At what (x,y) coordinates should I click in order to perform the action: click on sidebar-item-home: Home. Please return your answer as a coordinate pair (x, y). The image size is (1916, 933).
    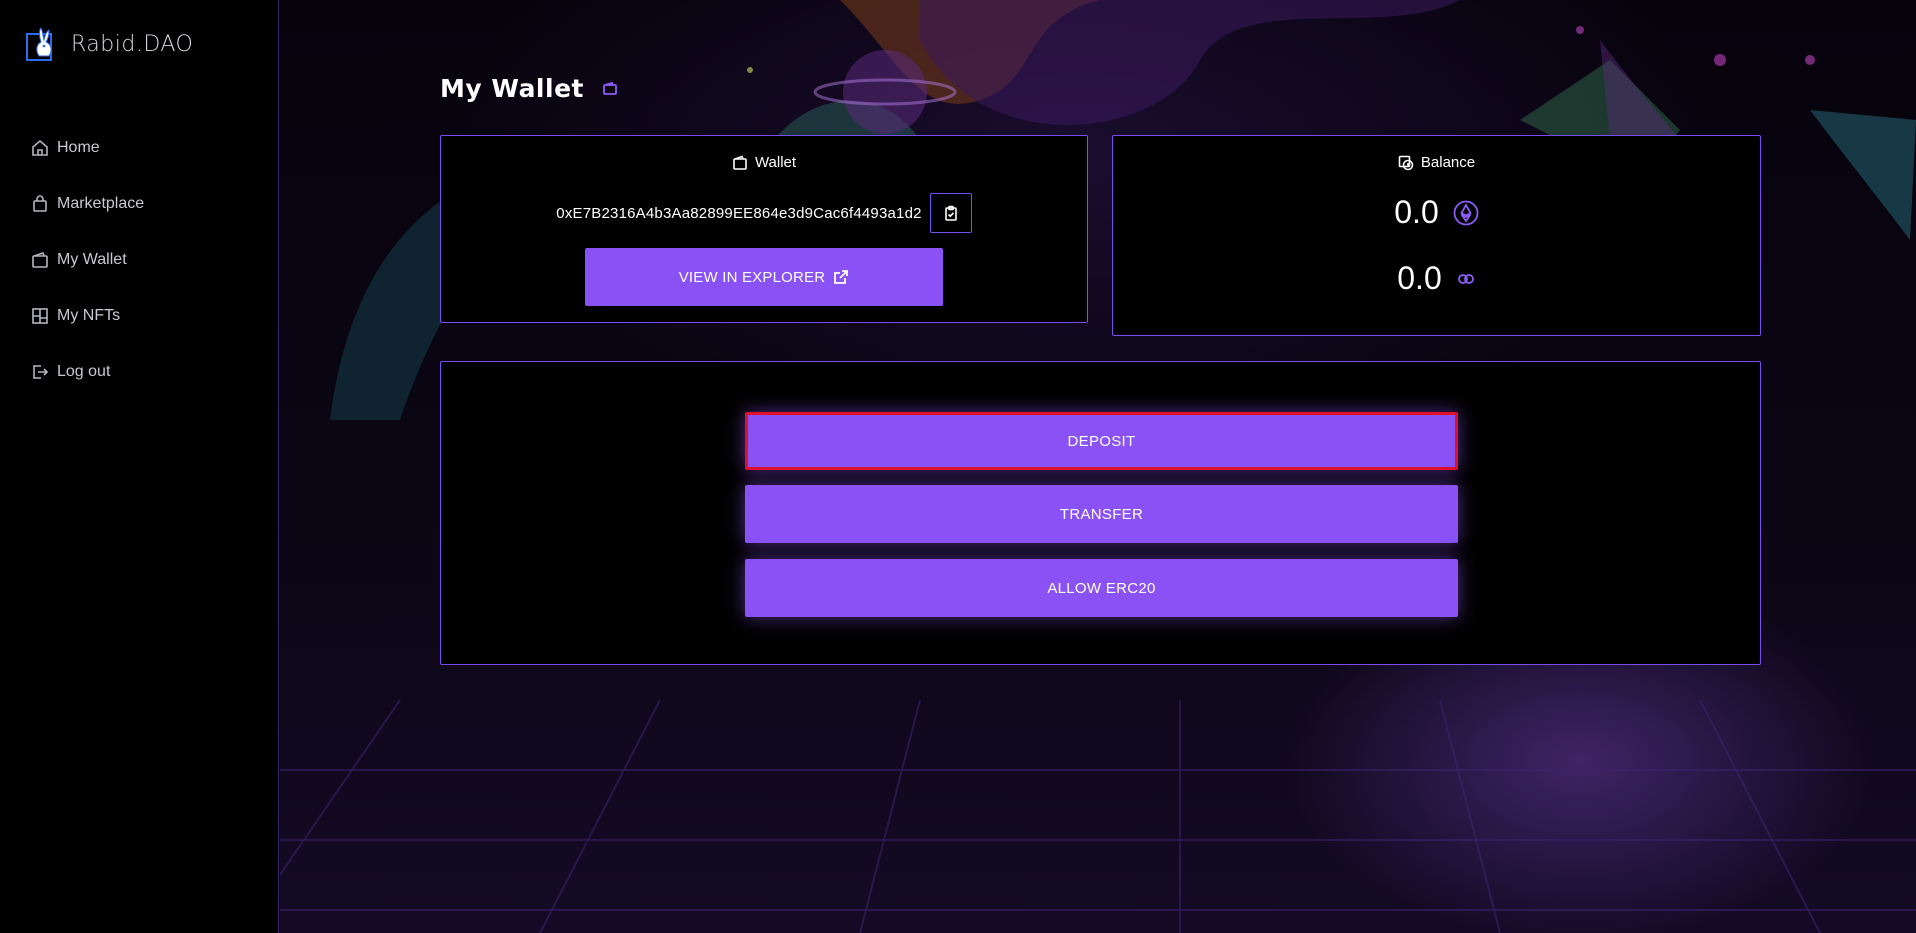
    Looking at the image, I should click on (87, 148).